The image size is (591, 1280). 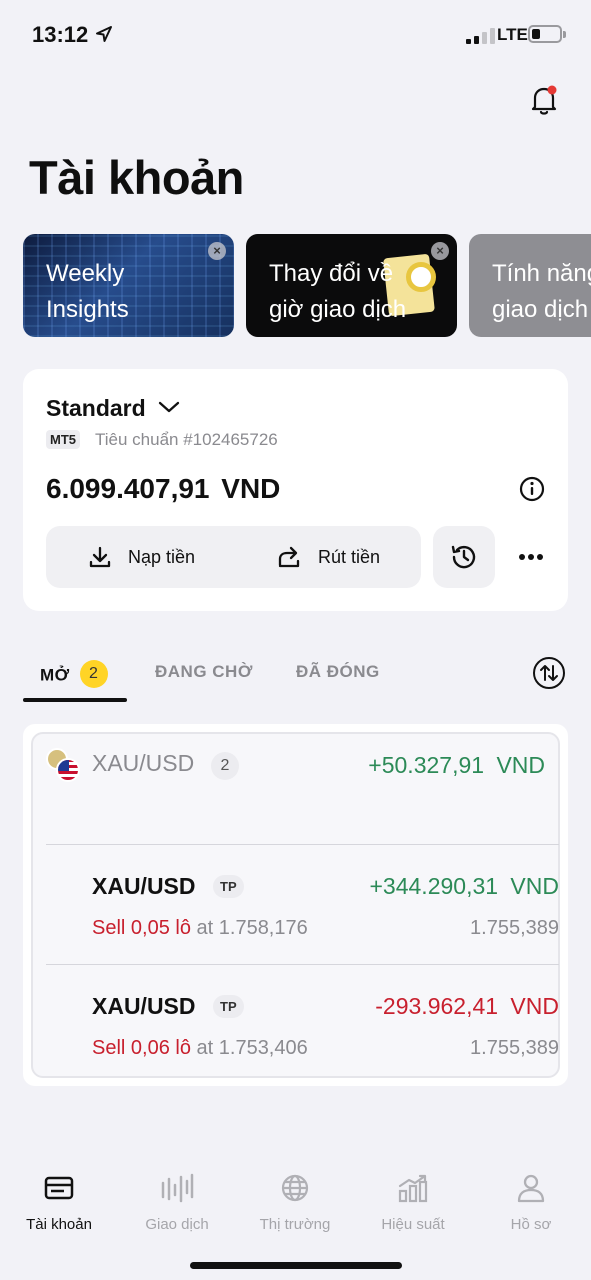 I want to click on nav-profile: Hồ sơ, so click(x=531, y=1201).